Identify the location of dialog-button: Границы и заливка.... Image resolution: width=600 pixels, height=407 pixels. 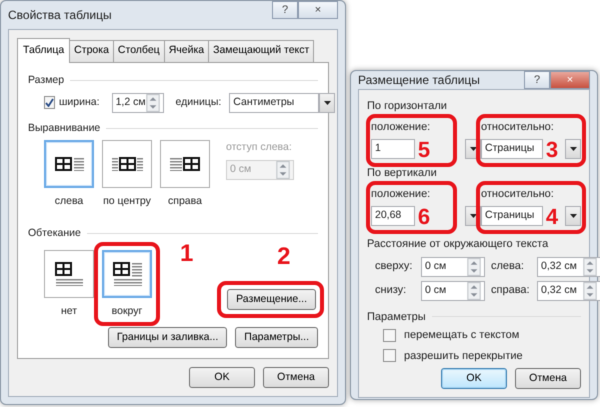
(168, 337).